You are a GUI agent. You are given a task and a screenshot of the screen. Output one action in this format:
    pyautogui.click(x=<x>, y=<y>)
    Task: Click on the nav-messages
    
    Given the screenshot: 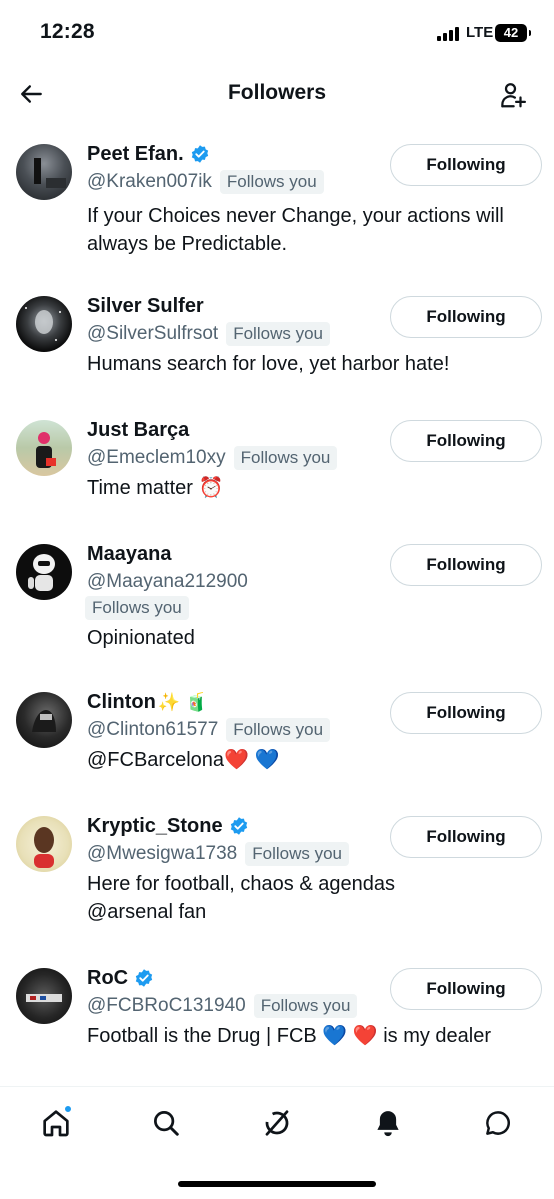 What is the action you would take?
    pyautogui.click(x=498, y=1123)
    